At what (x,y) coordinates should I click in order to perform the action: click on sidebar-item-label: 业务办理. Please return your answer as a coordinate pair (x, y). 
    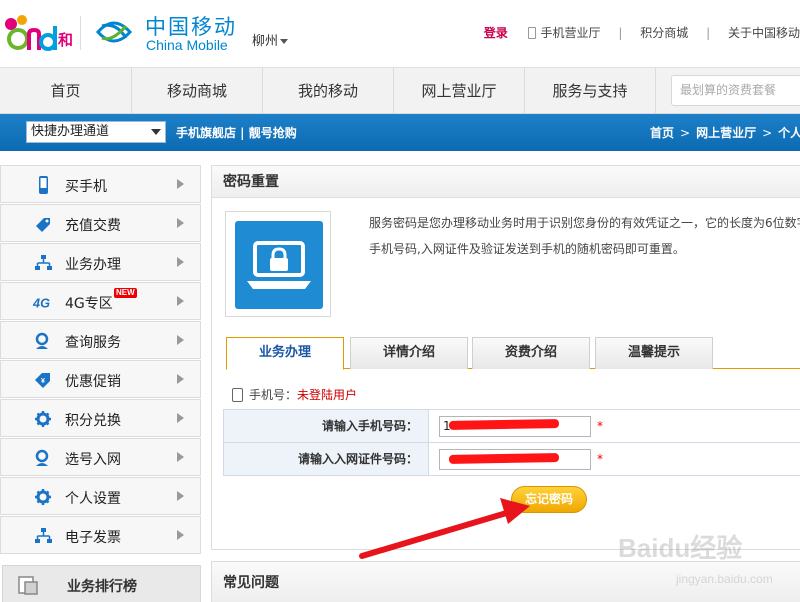
    Looking at the image, I should click on (93, 265).